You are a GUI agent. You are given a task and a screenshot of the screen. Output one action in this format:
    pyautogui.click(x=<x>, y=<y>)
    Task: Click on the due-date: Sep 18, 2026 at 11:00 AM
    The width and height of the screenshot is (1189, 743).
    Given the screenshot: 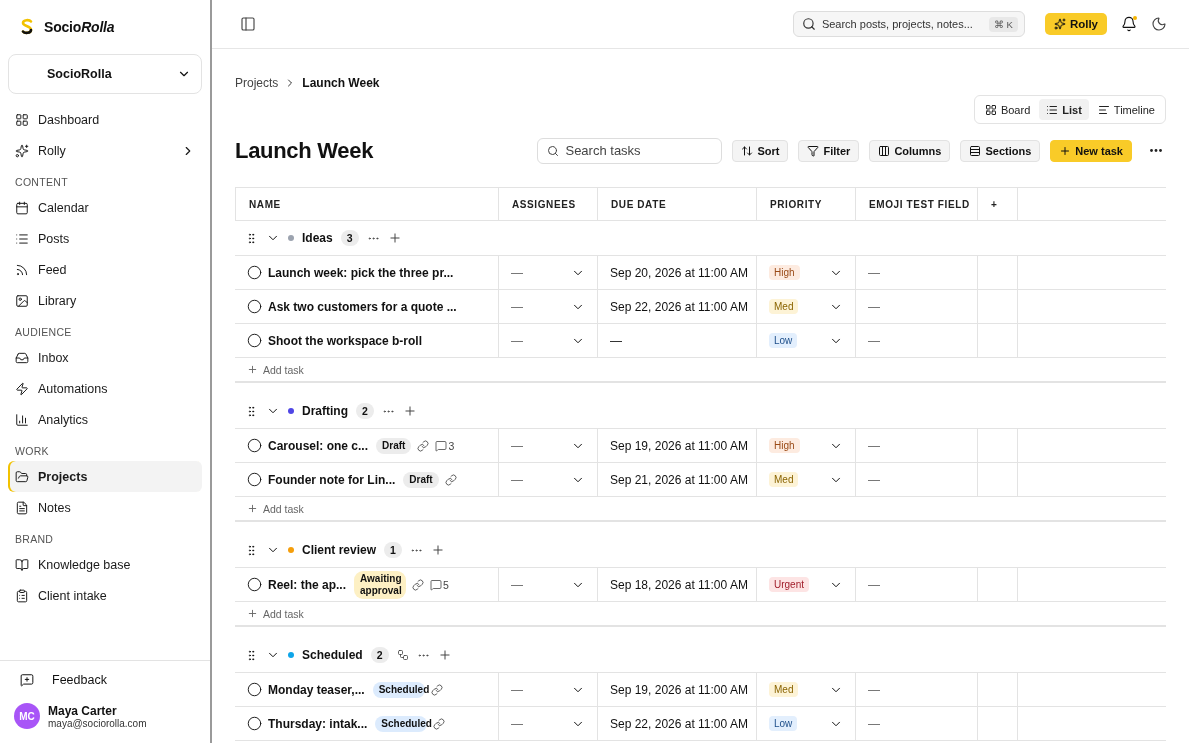 What is the action you would take?
    pyautogui.click(x=679, y=584)
    